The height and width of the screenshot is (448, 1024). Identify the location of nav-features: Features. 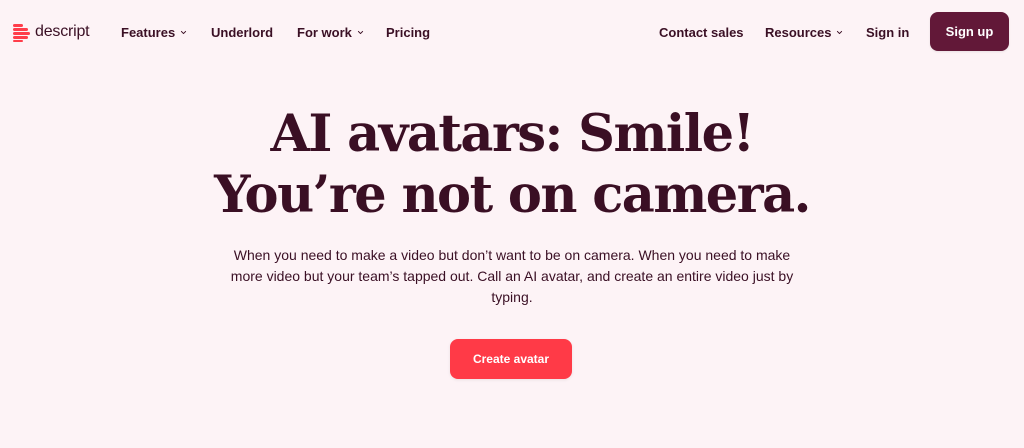
(154, 32).